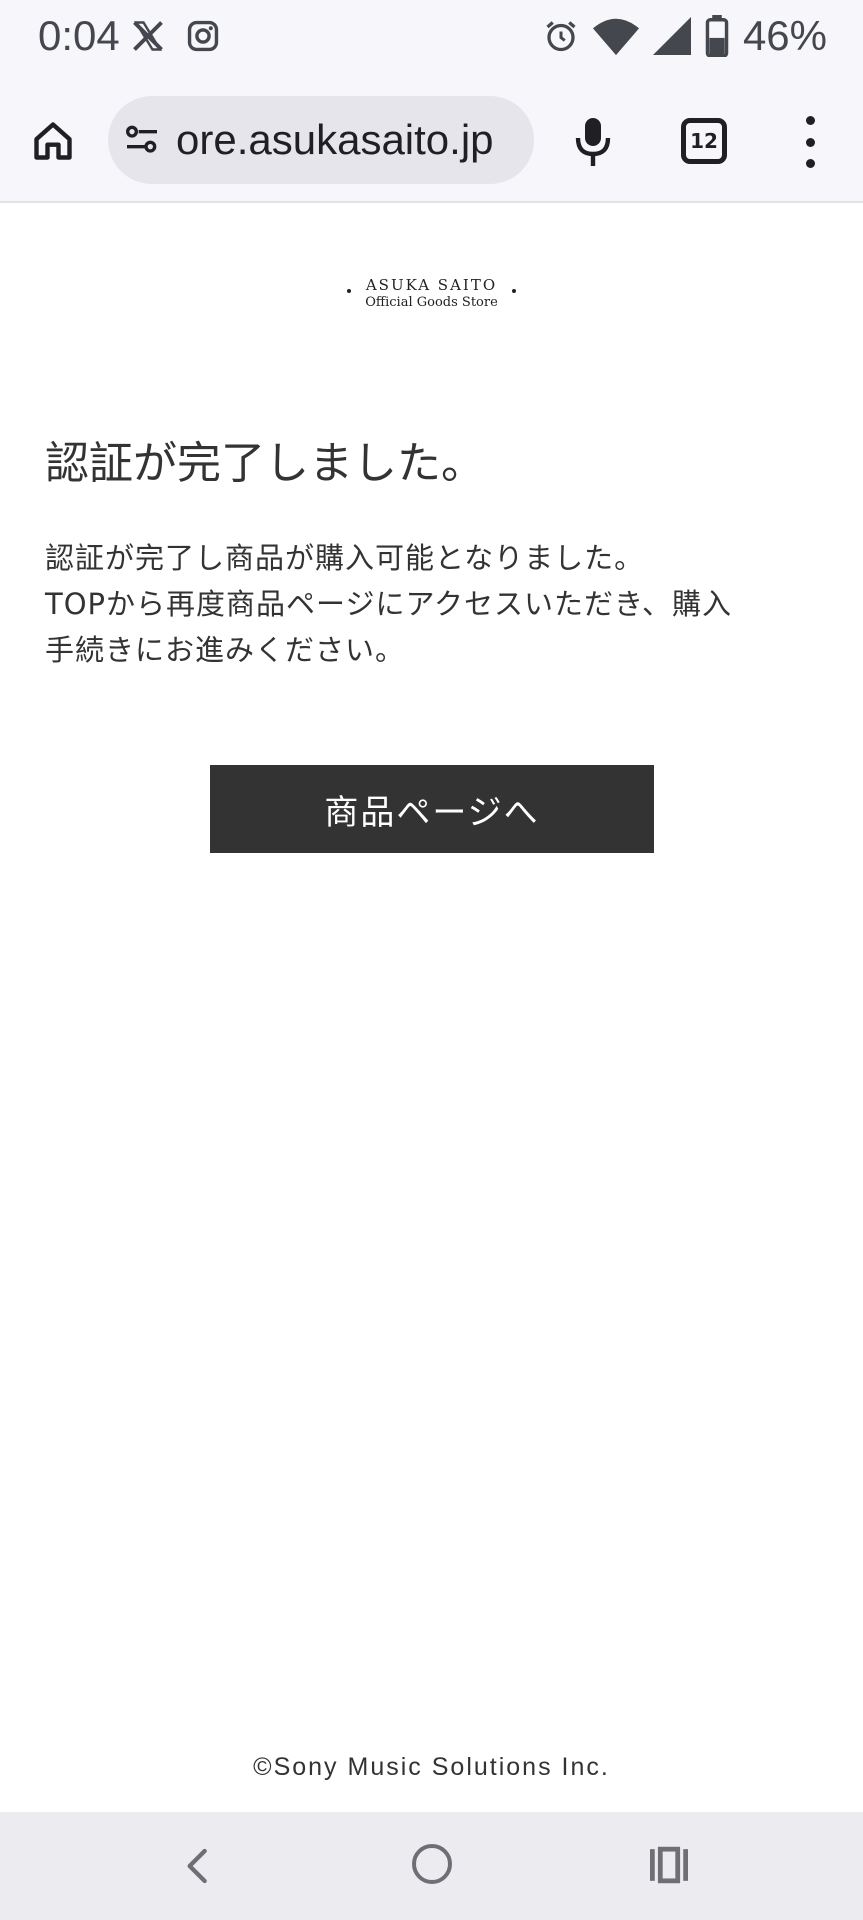  I want to click on address-bar: ore.asukasaito.jp, so click(321, 140).